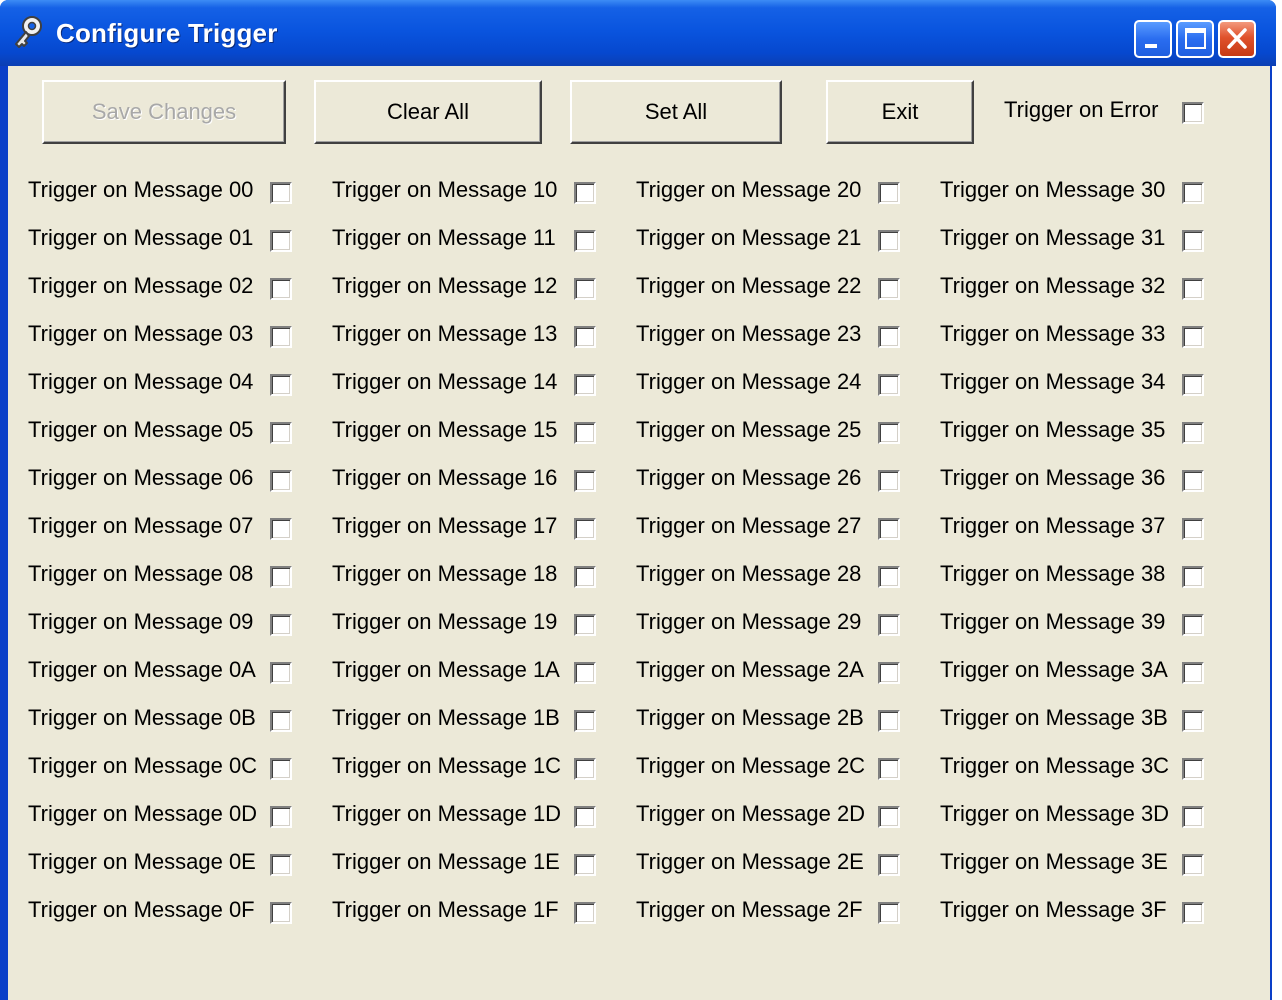 The height and width of the screenshot is (1000, 1282). I want to click on message-trigger-label: Trigger on Message 03, so click(141, 333).